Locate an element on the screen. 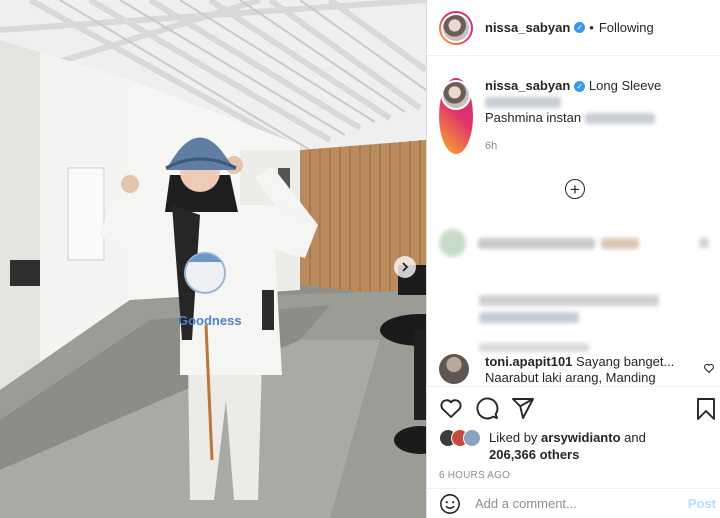 This screenshot has width=720, height=518. liker-avatars is located at coordinates (460, 438).